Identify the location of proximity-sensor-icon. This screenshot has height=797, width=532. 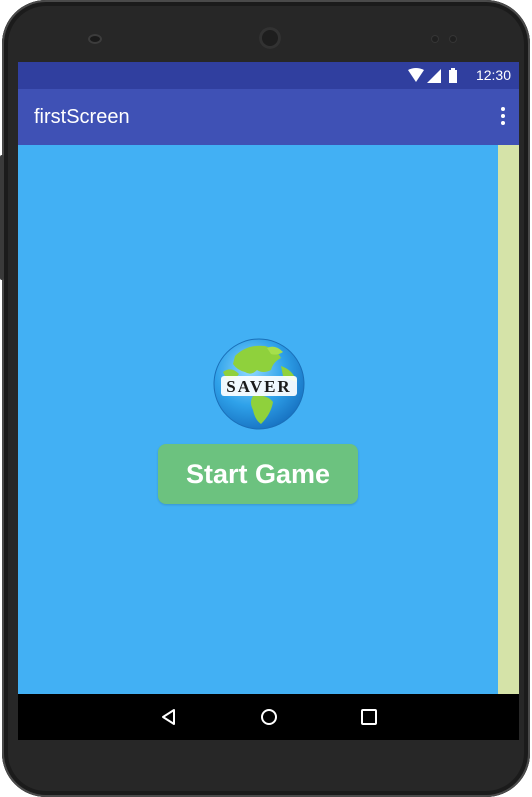
(435, 39).